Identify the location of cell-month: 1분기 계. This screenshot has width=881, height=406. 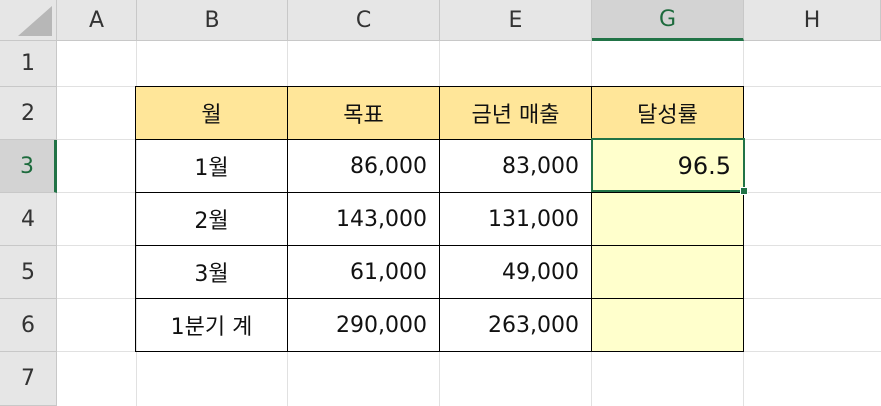
(212, 325).